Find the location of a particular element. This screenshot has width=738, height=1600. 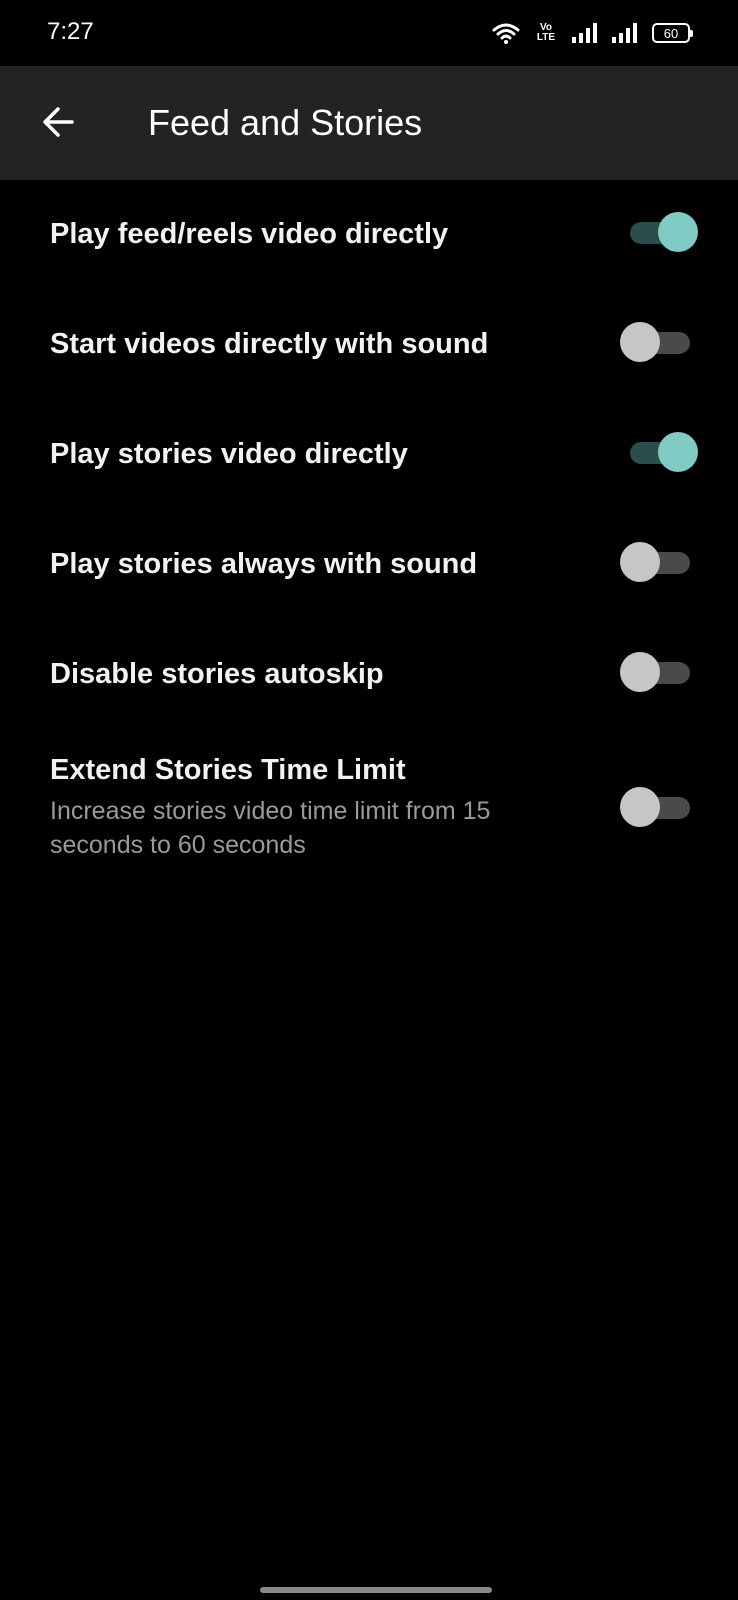

status-icons: Vo LTE 60 is located at coordinates (592, 33).